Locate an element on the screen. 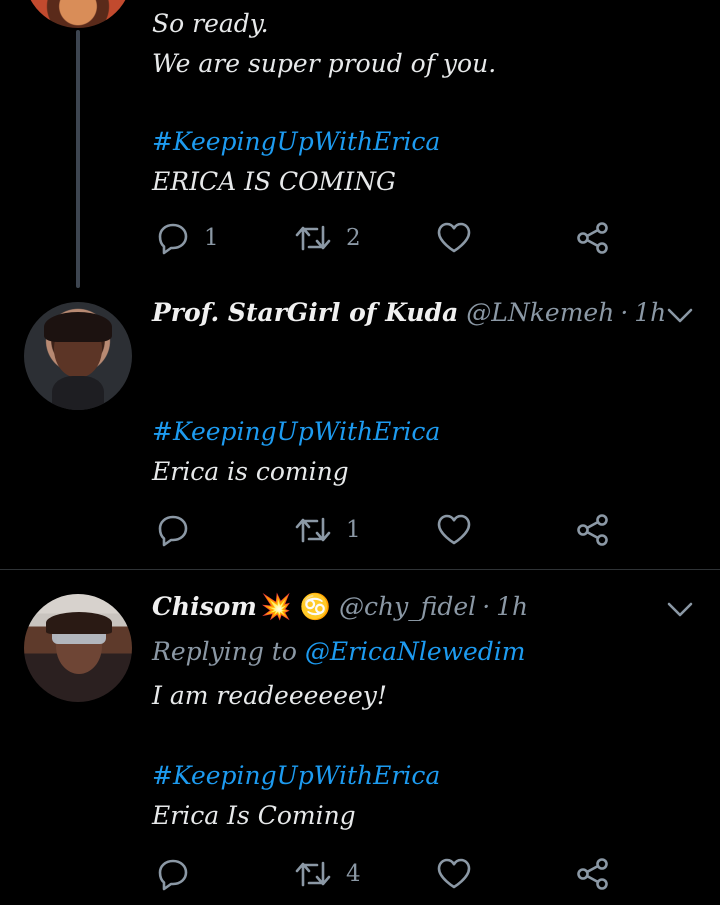 This screenshot has height=905, width=720. tweet-header: Chisom 💥 ♋ @chy_fidel · 1h is located at coordinates (340, 610).